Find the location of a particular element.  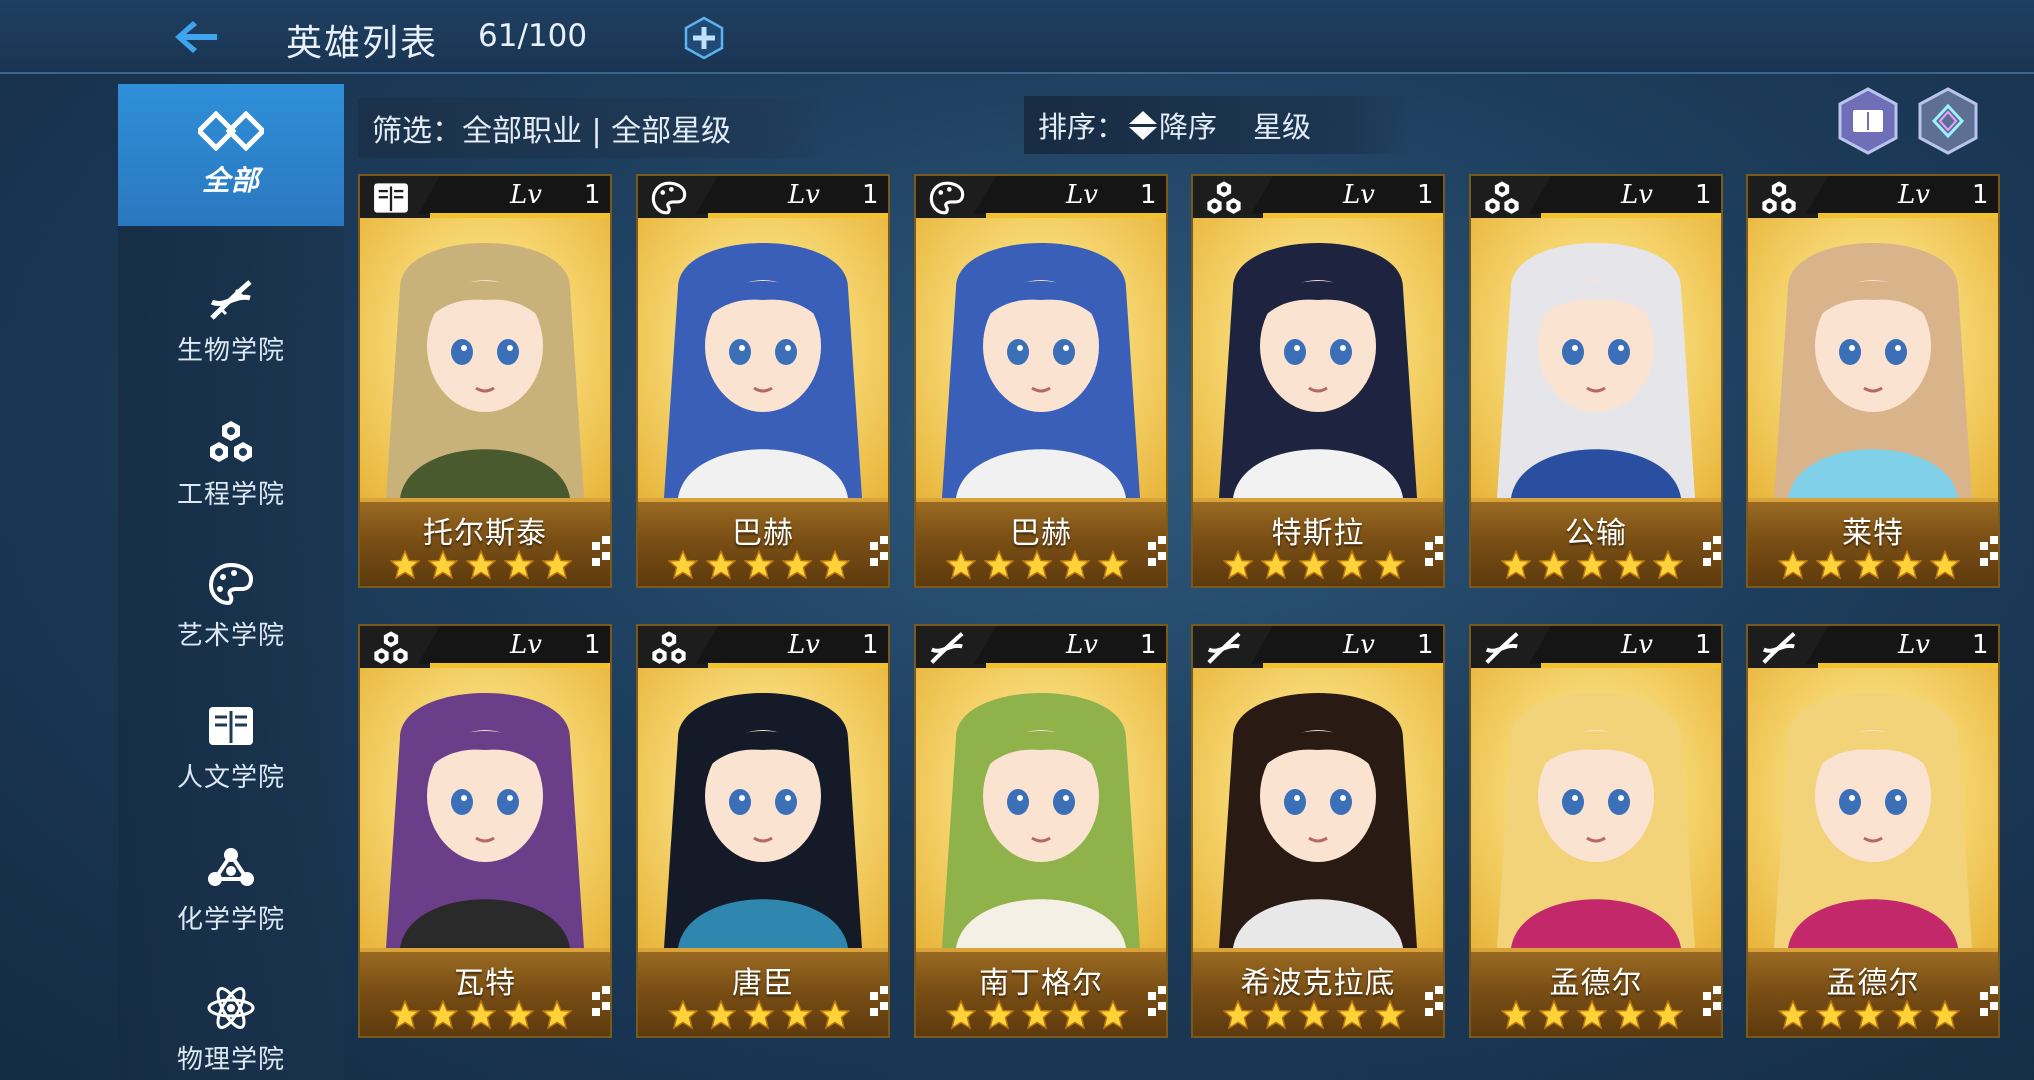

sidebar-item-biology: 生物学院 is located at coordinates (231, 322).